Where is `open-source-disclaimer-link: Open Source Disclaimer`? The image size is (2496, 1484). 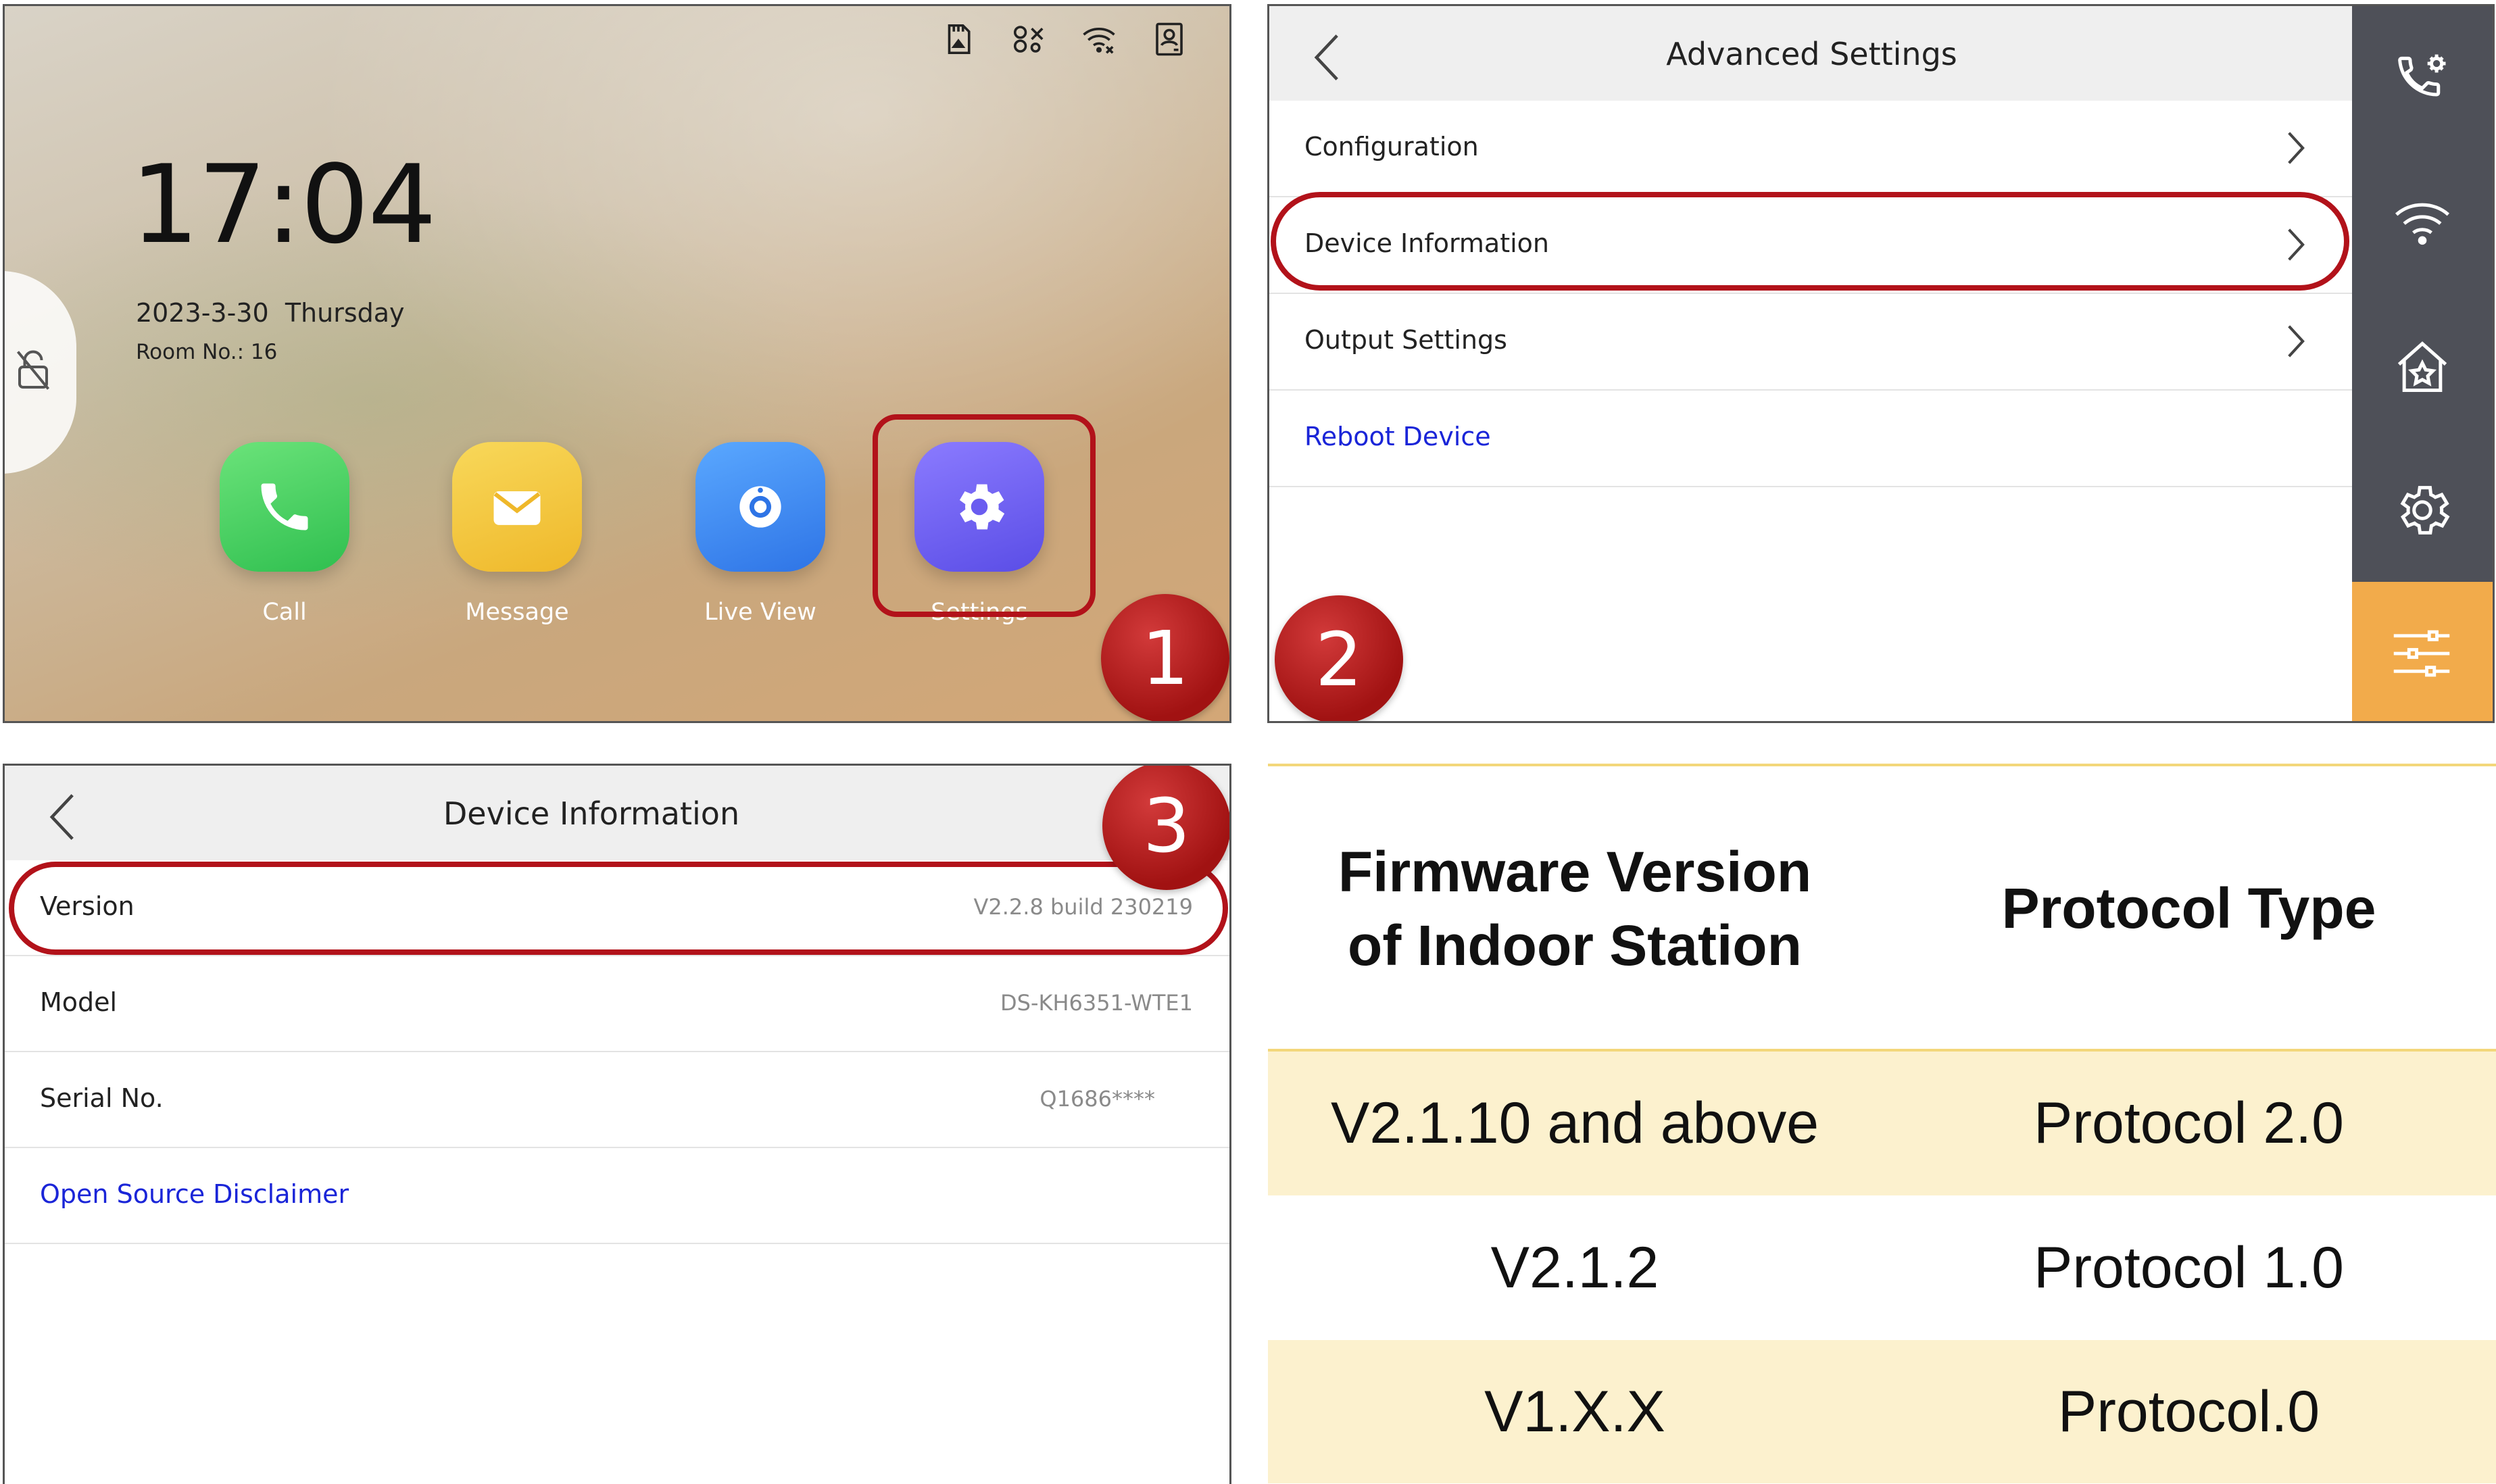
open-source-disclaimer-link: Open Source Disclaimer is located at coordinates (195, 1194).